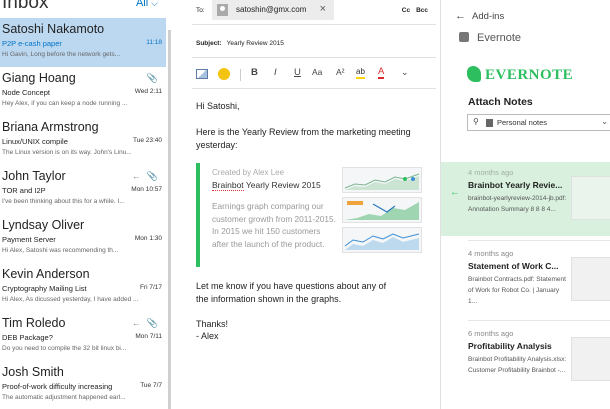 Image resolution: width=610 pixels, height=409 pixels. Describe the element at coordinates (522, 122) in the screenshot. I see `notebook-selected-value: Personal notes` at that location.